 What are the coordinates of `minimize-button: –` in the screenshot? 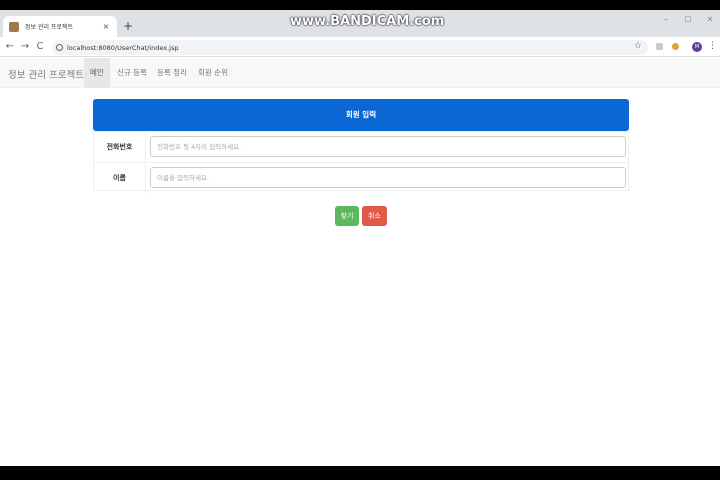 It's located at (666, 19).